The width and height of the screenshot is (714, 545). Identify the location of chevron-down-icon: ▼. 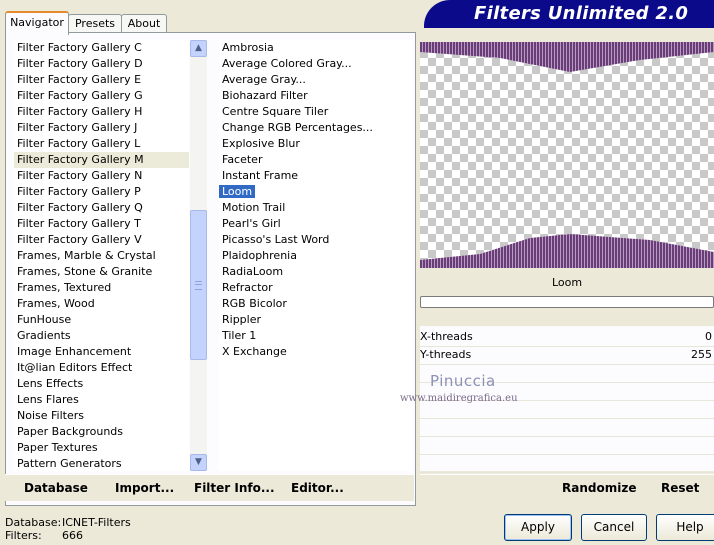
(198, 462).